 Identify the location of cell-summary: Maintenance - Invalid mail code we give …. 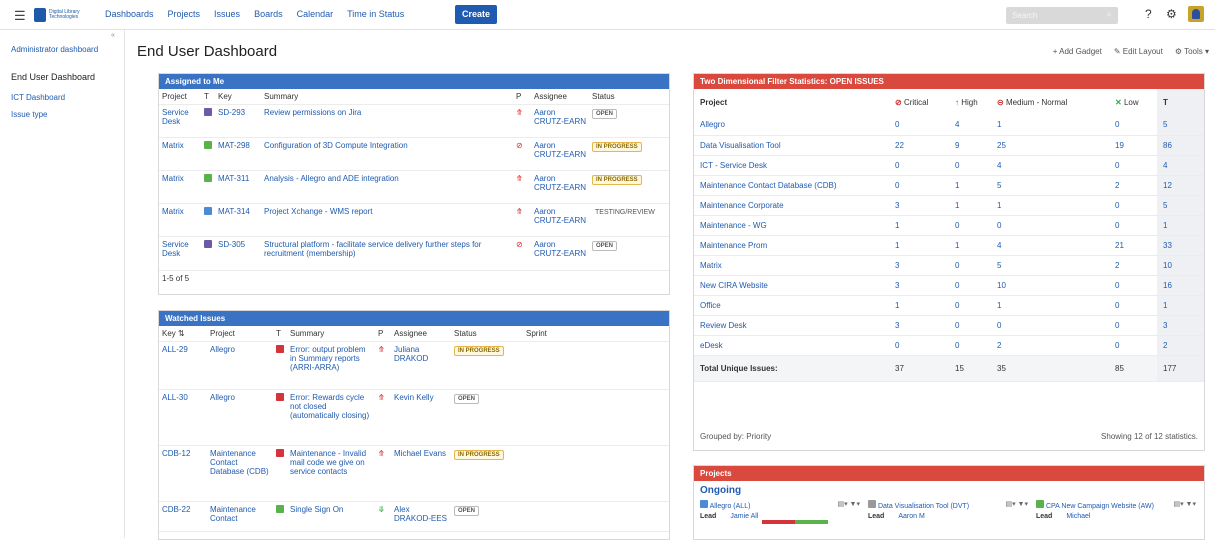
(331, 473).